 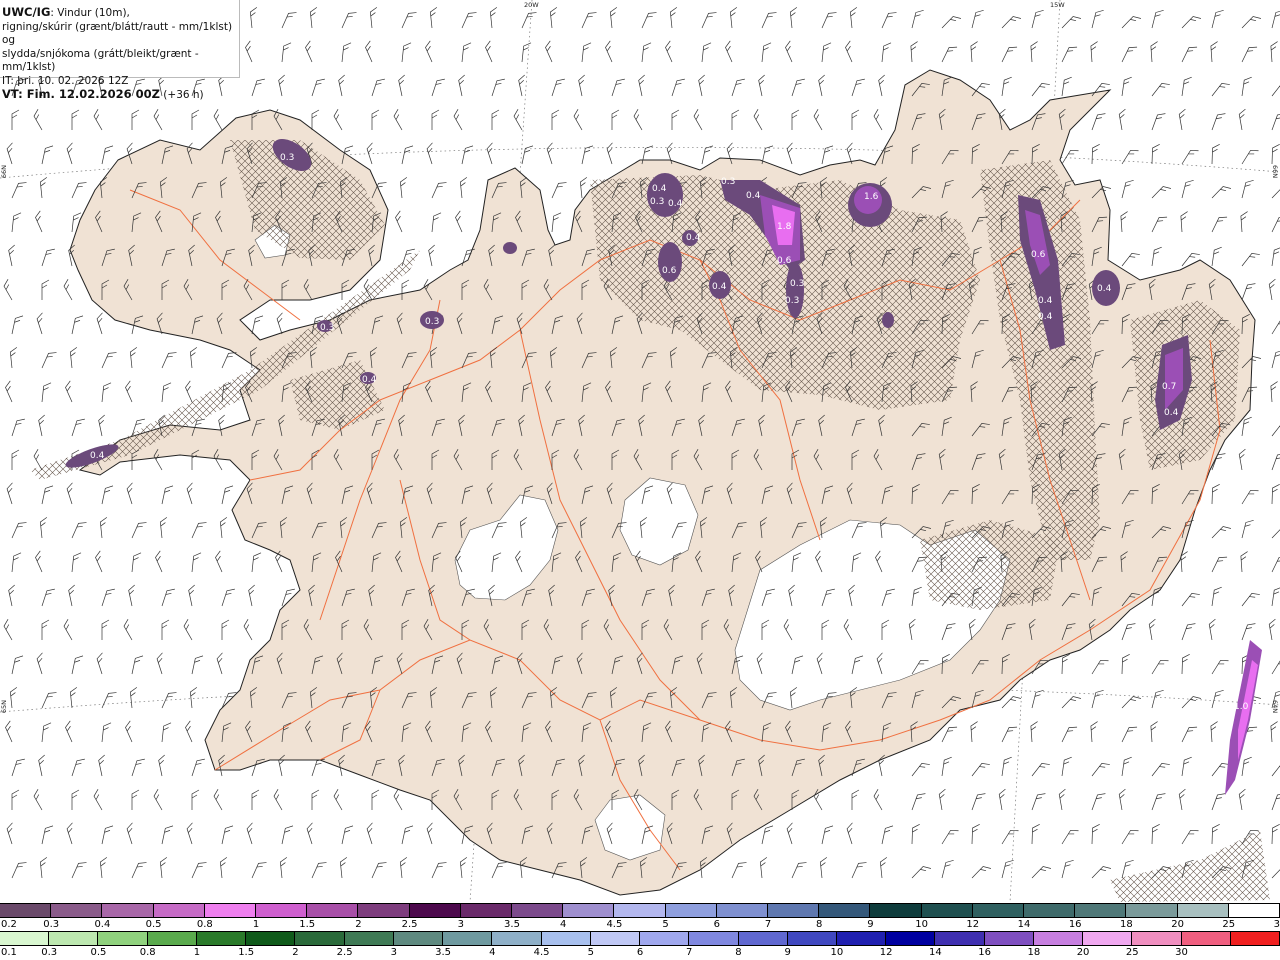 I want to click on scale-label: 0.4, so click(x=102, y=924).